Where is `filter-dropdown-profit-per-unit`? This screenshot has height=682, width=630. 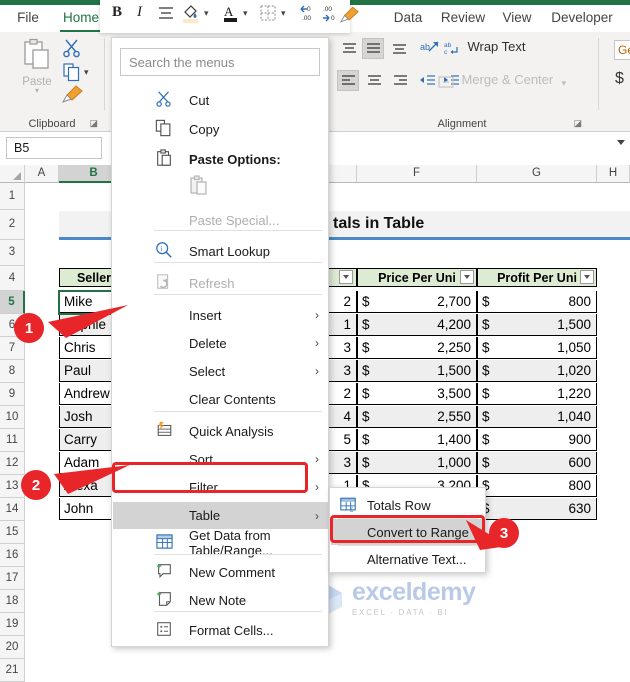
filter-dropdown-profit-per-unit is located at coordinates (587, 277).